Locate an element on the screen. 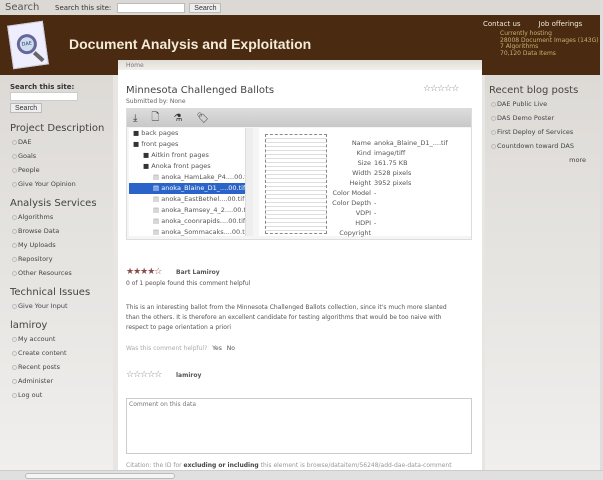 This screenshot has height=480, width=603. breadcrumb: Home is located at coordinates (300, 65).